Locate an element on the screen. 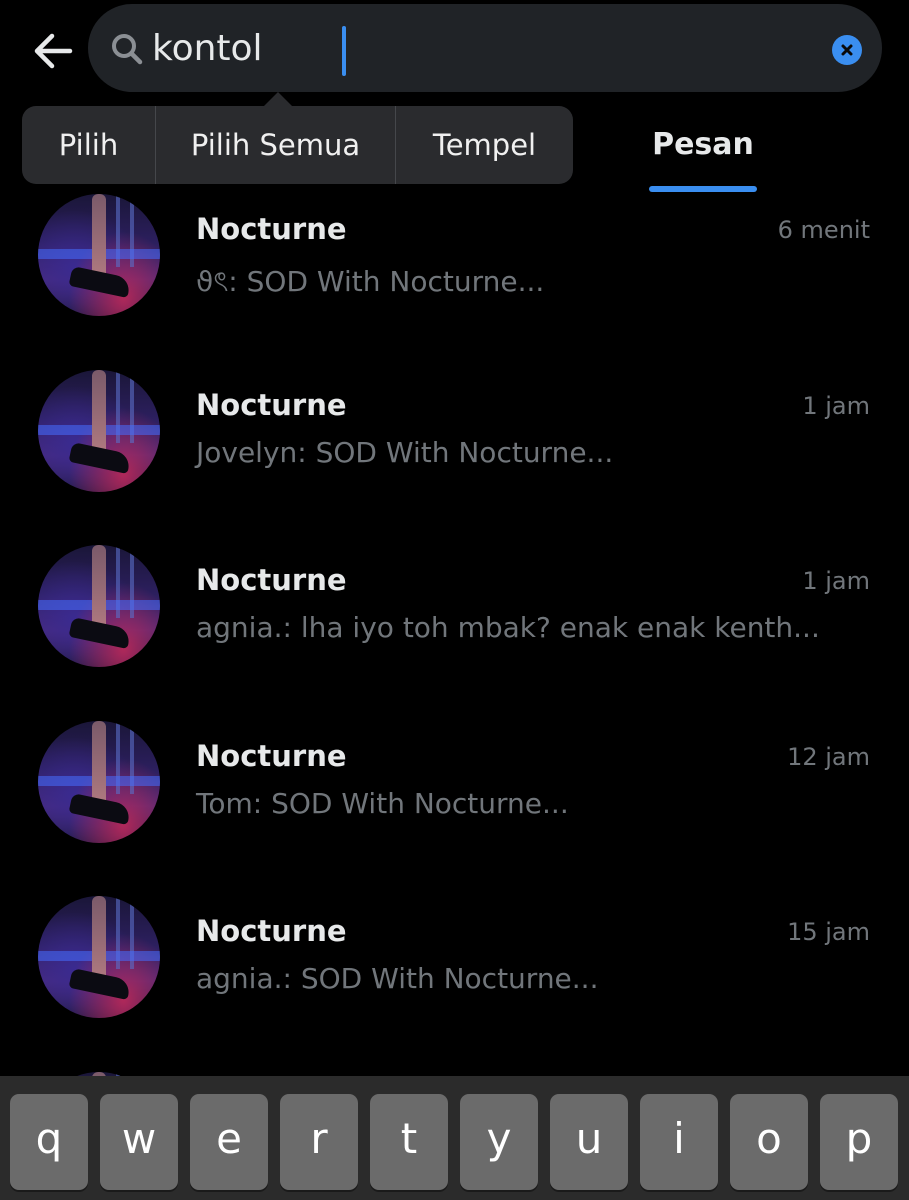 The height and width of the screenshot is (1200, 909). key-p: p is located at coordinates (859, 1142).